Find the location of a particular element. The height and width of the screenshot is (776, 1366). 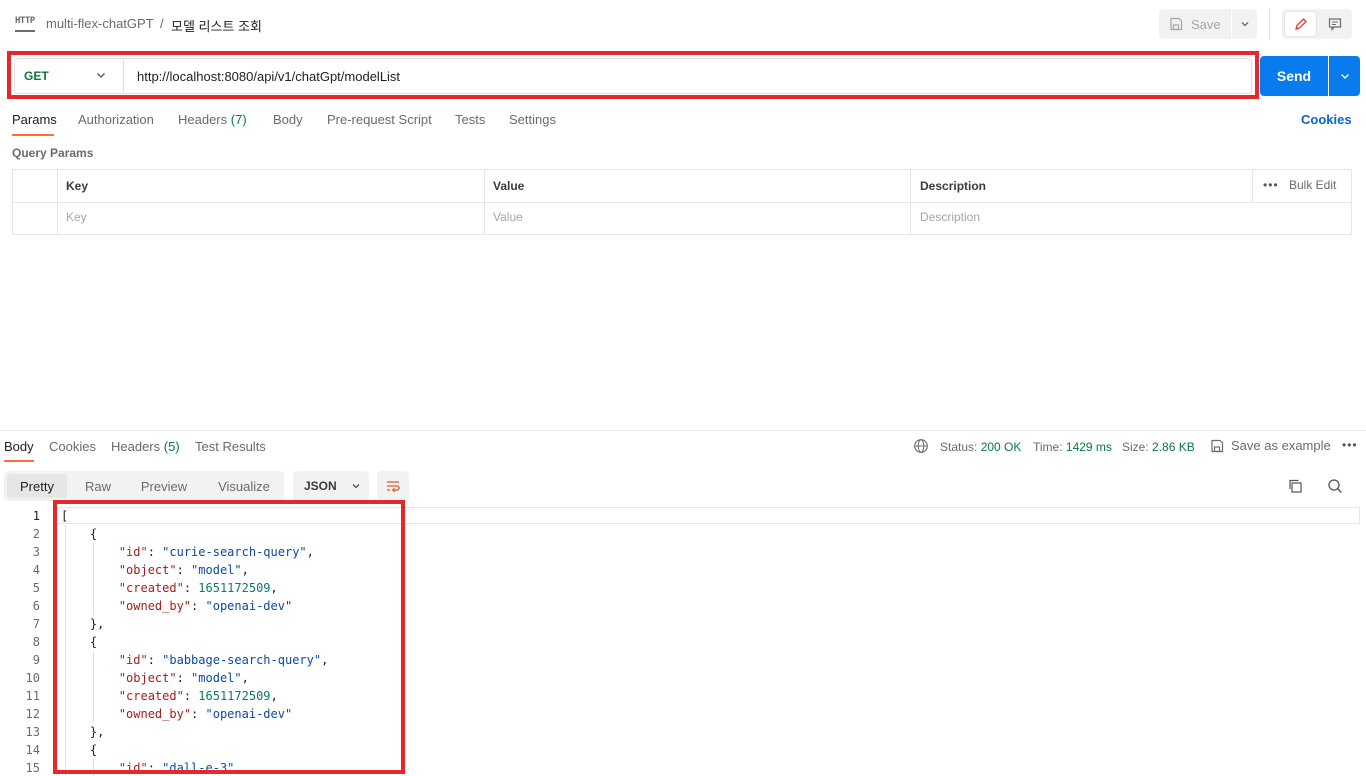

line-number: 9 is located at coordinates (36, 660).